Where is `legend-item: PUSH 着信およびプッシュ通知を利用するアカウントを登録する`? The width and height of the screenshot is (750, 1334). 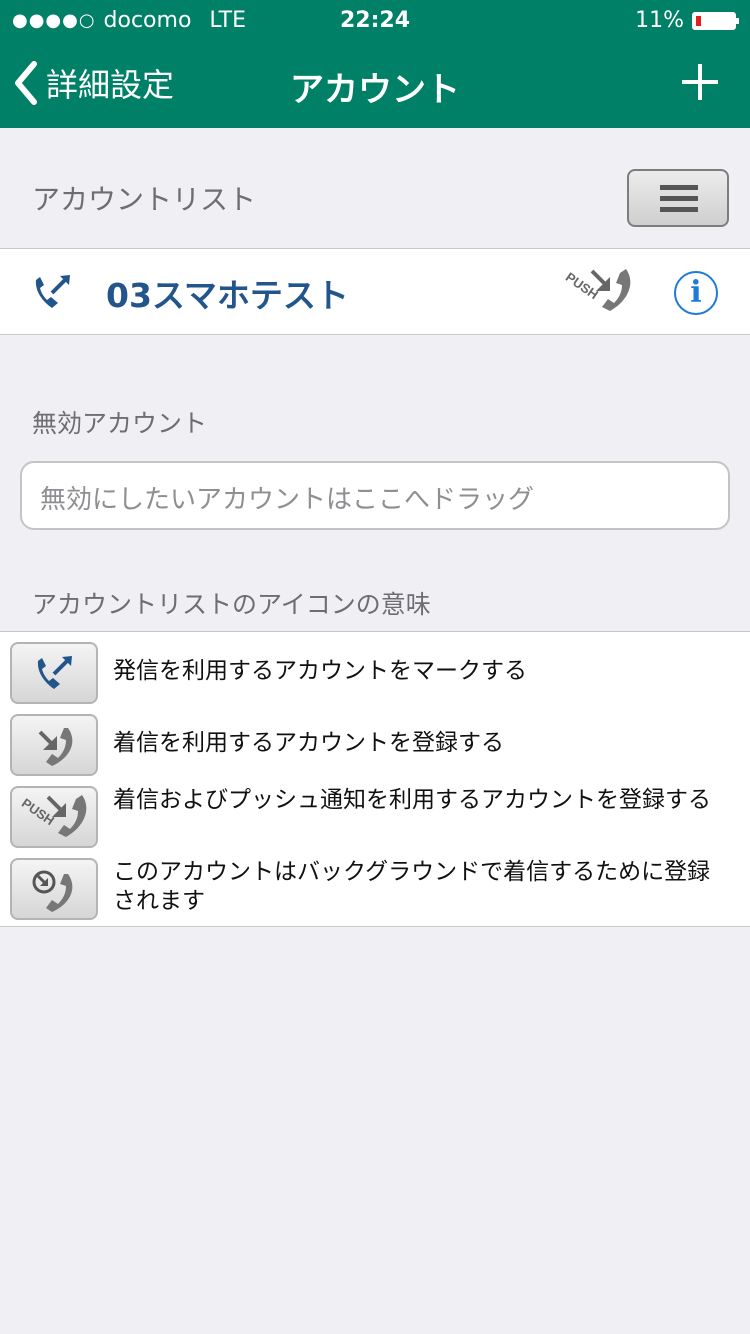
legend-item: PUSH 着信およびプッシュ通知を利用するアカウントを登録する is located at coordinates (375, 814).